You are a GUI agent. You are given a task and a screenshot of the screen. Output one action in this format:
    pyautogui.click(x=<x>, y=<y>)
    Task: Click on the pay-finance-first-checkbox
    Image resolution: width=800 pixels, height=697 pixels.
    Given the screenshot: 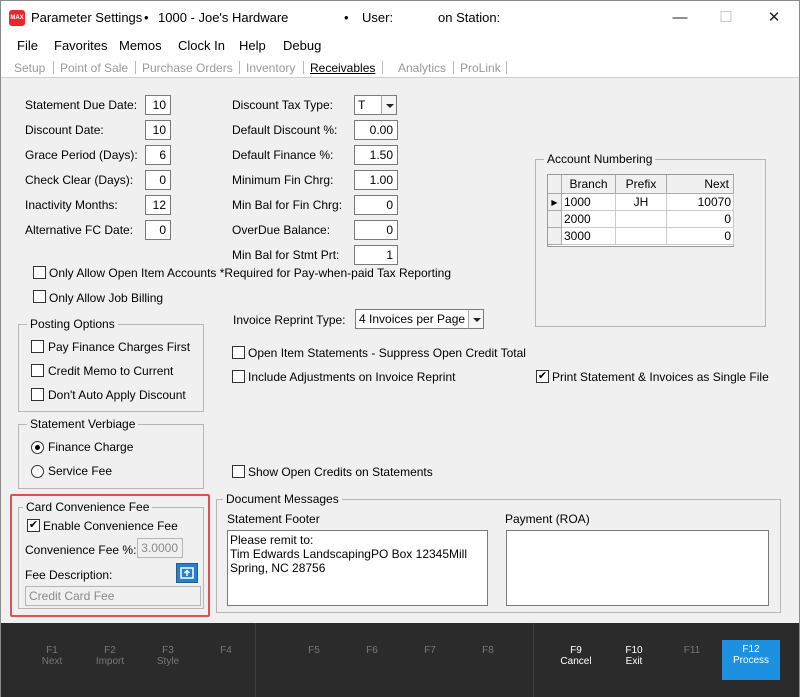 What is the action you would take?
    pyautogui.click(x=37, y=346)
    